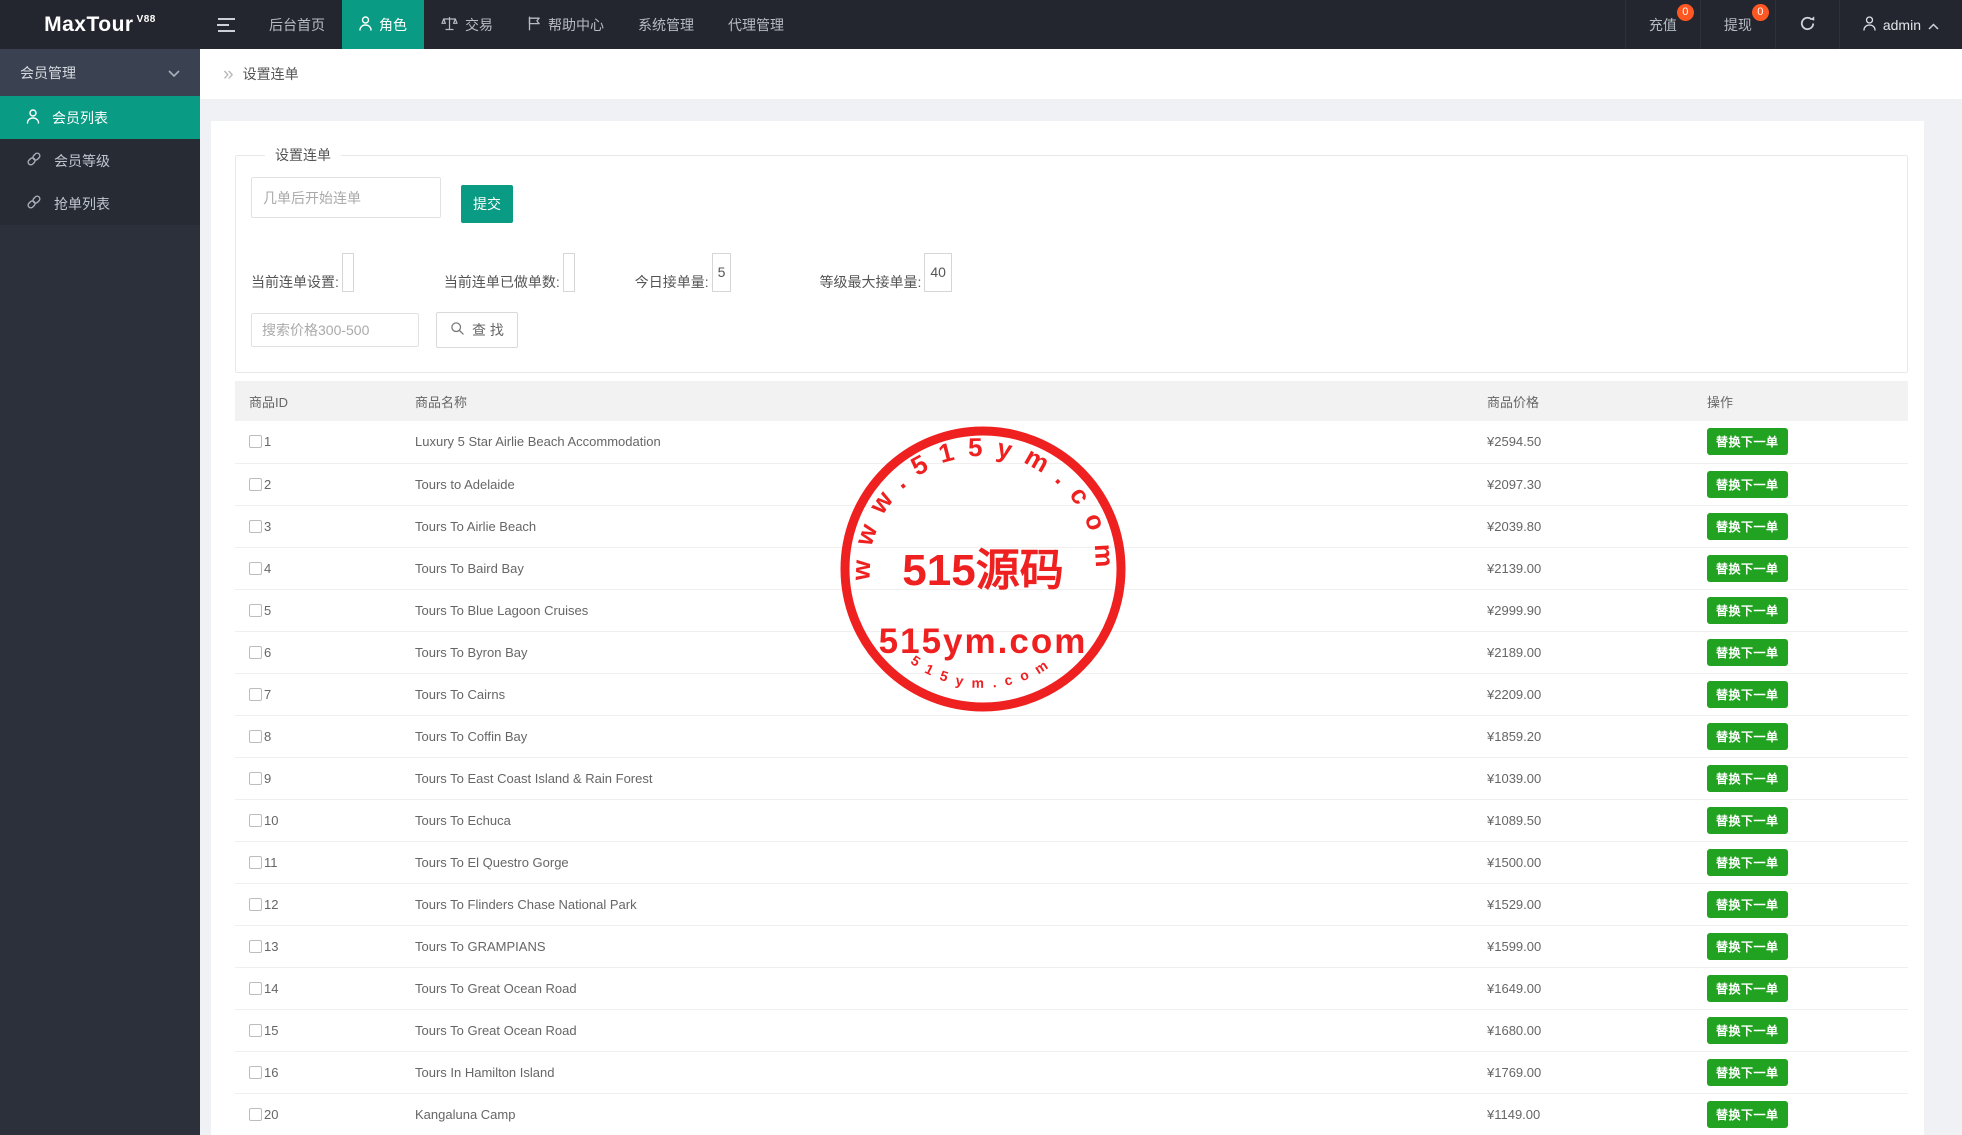  What do you see at coordinates (937, 442) in the screenshot?
I see `product-name-cell: Luxury 5 Star Airlie Beach Accommodation` at bounding box center [937, 442].